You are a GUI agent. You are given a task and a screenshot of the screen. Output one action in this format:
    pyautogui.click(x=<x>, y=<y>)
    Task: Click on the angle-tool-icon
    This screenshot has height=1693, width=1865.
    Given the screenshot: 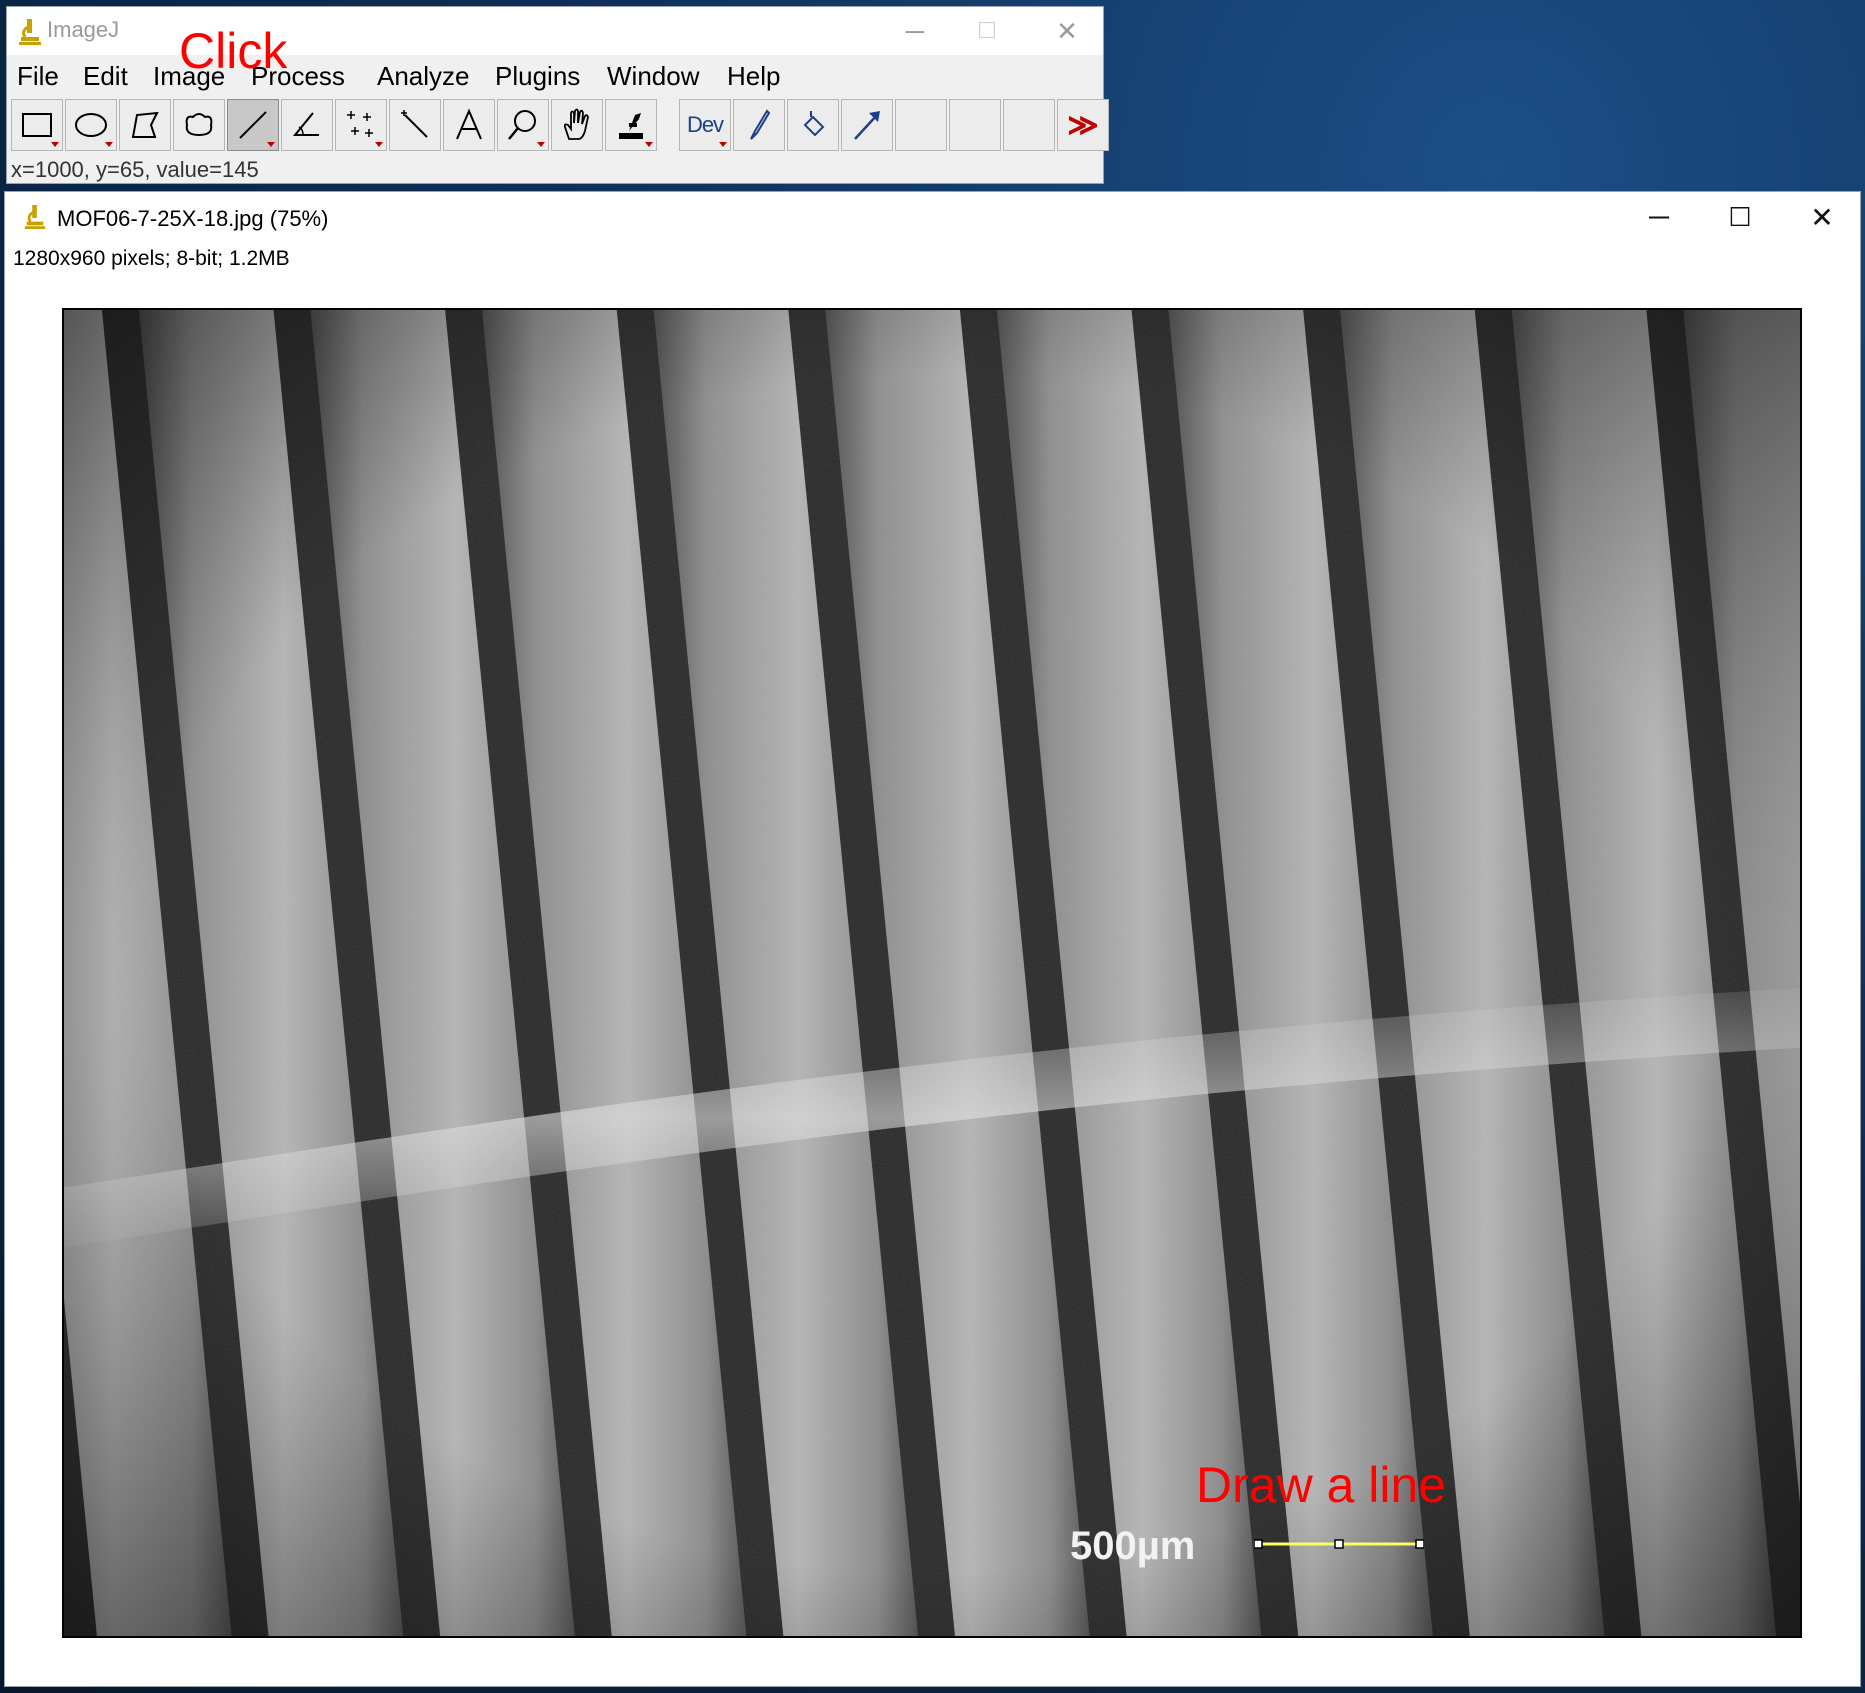 What is the action you would take?
    pyautogui.click(x=305, y=124)
    